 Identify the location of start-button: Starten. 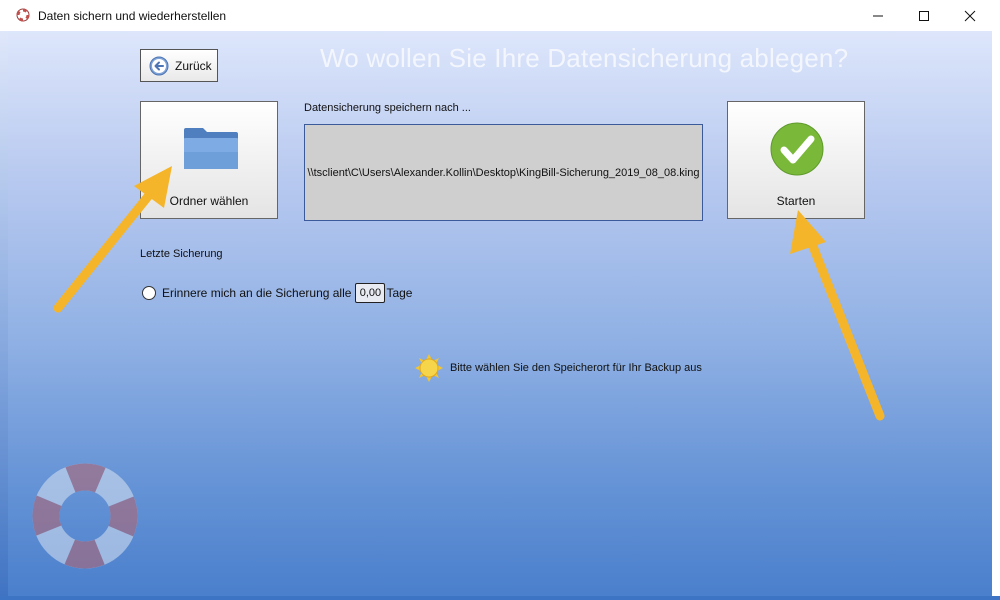
(796, 160).